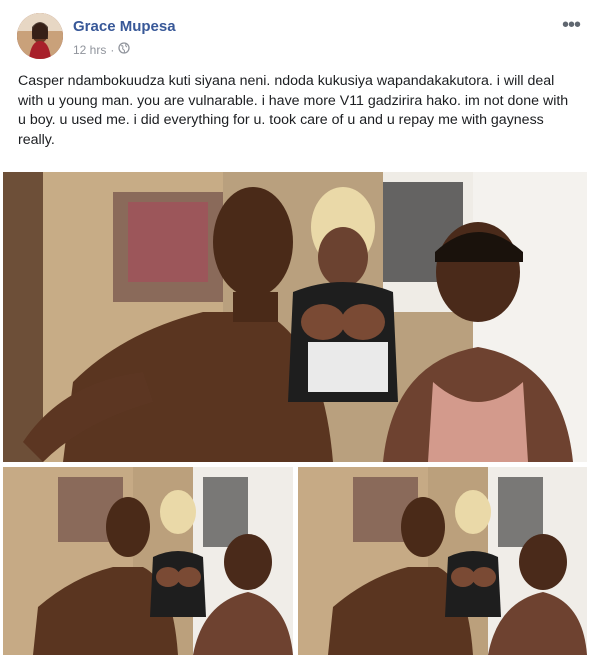 Image resolution: width=590 pixels, height=657 pixels. Describe the element at coordinates (124, 49) in the screenshot. I see `globe-icon` at that location.